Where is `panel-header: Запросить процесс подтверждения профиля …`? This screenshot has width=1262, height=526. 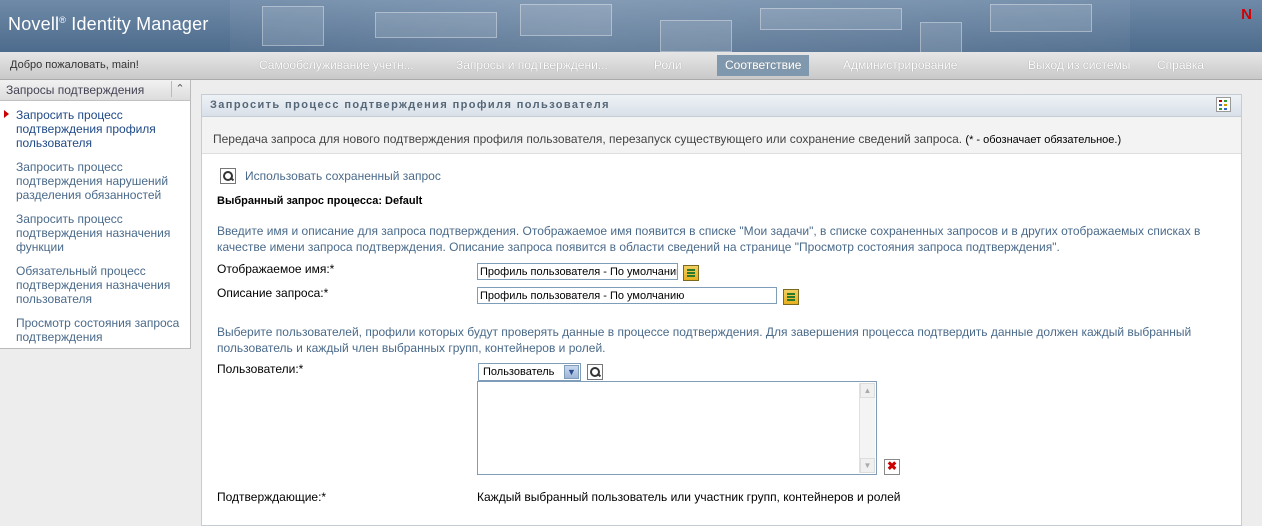
panel-header: Запросить процесс подтверждения профиля … is located at coordinates (721, 106).